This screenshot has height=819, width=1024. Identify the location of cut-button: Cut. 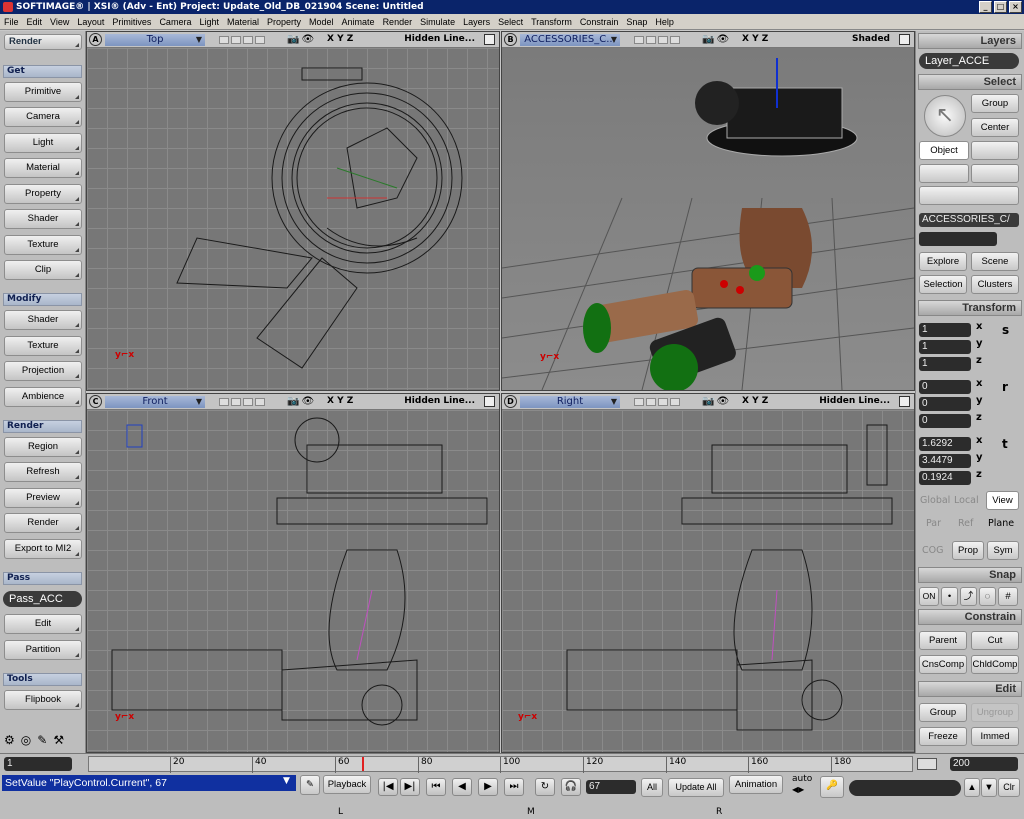
(995, 640).